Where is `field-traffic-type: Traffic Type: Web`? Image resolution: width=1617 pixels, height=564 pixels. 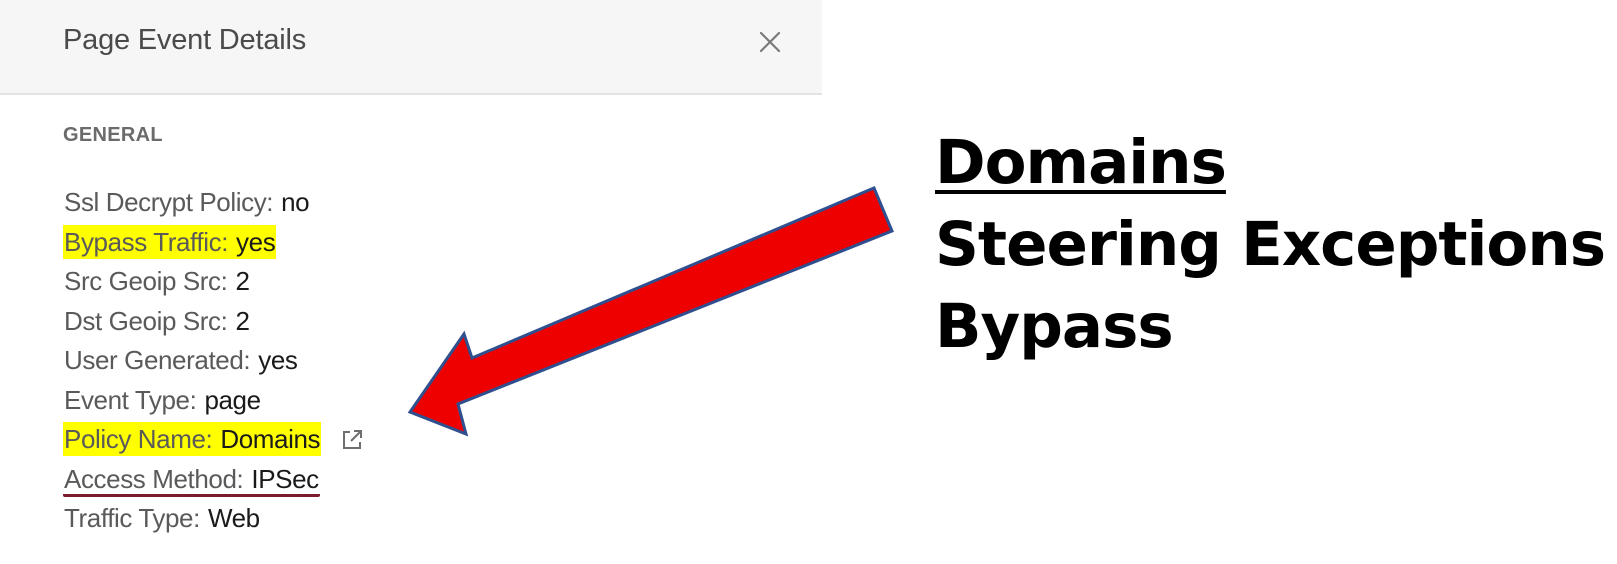
field-traffic-type: Traffic Type: Web is located at coordinates (214, 519).